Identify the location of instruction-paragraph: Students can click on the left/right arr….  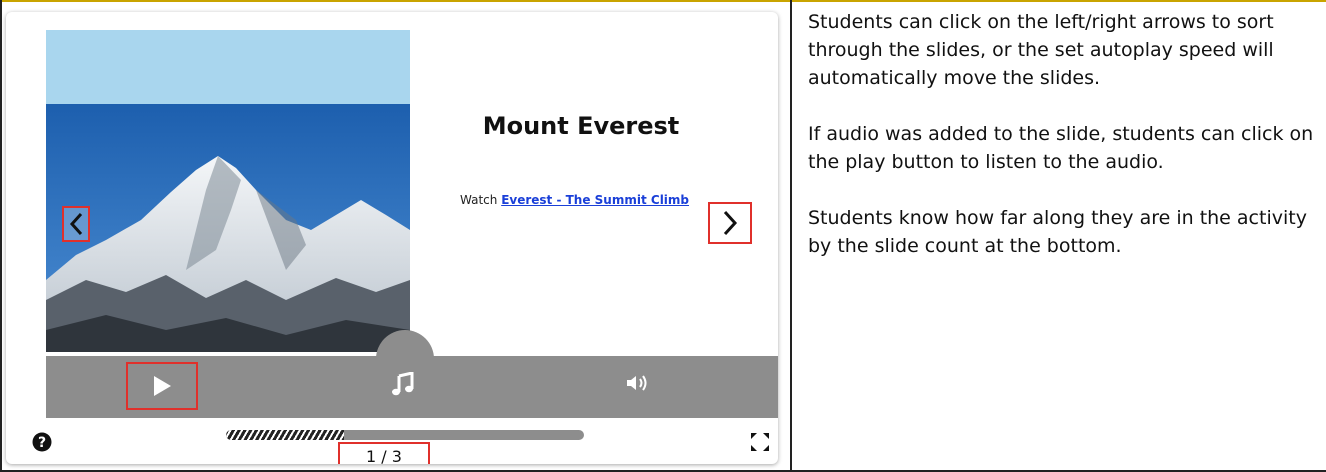
(1041, 50).